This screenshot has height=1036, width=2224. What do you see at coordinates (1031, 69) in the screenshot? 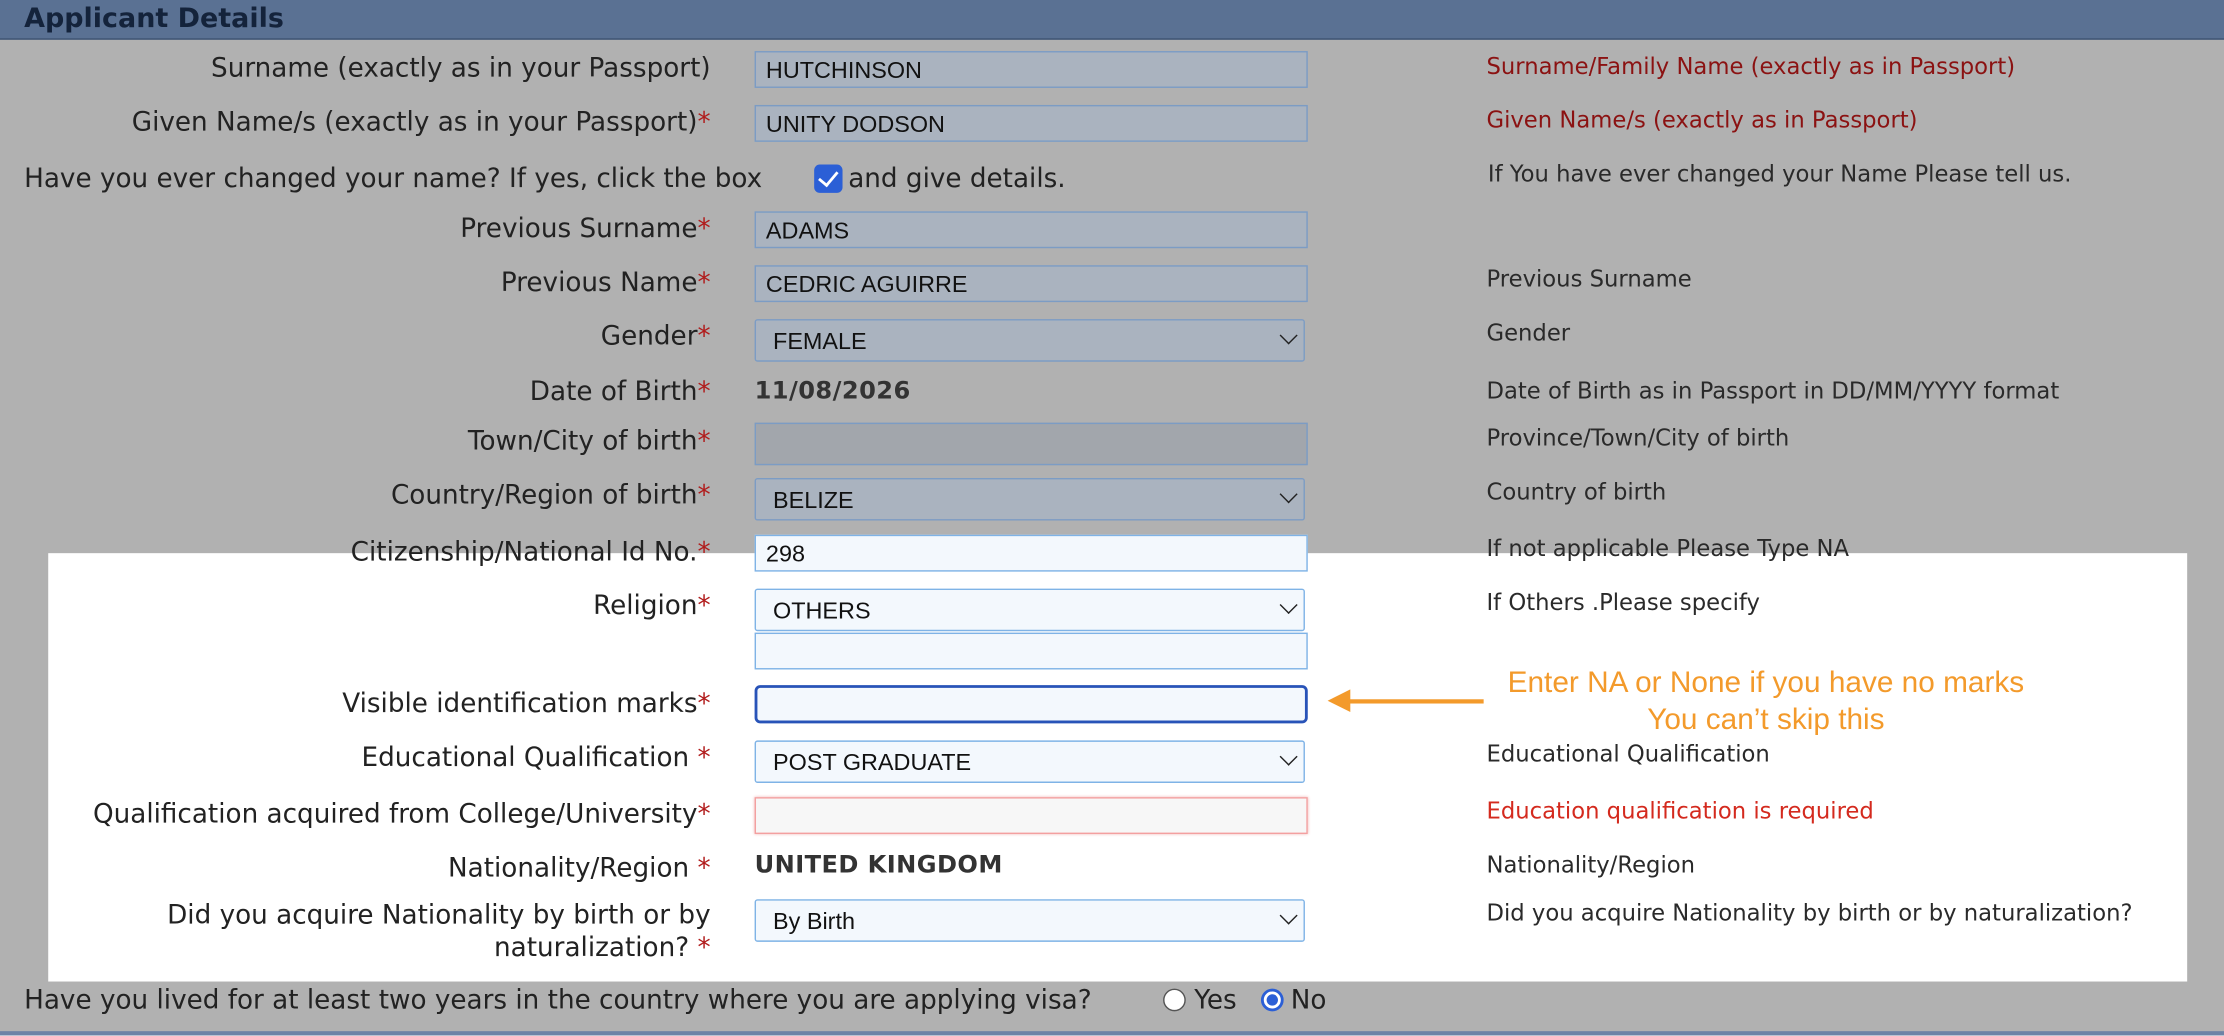
I see `surname-input: HUTCHINSON` at bounding box center [1031, 69].